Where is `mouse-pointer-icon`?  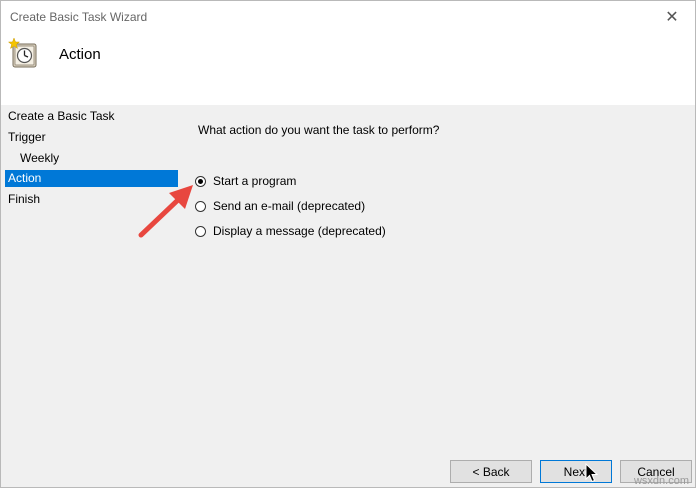
mouse-pointer-icon is located at coordinates (592, 473).